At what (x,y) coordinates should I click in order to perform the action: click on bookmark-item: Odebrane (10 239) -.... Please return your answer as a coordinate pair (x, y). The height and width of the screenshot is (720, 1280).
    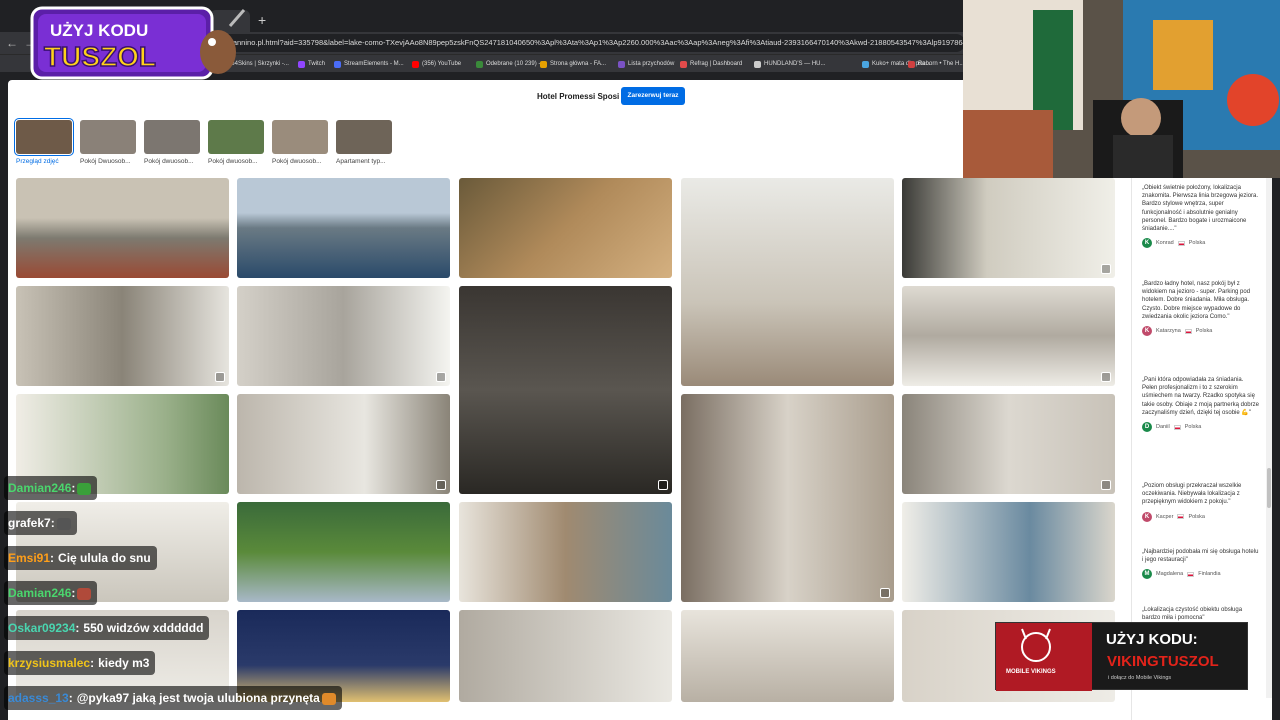
    Looking at the image, I should click on (510, 64).